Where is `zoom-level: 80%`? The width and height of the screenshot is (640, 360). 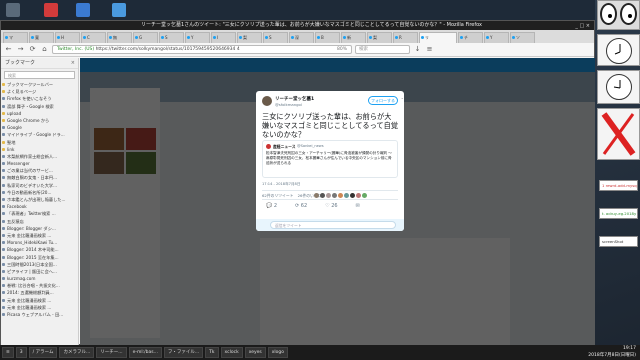 zoom-level: 80% is located at coordinates (342, 49).